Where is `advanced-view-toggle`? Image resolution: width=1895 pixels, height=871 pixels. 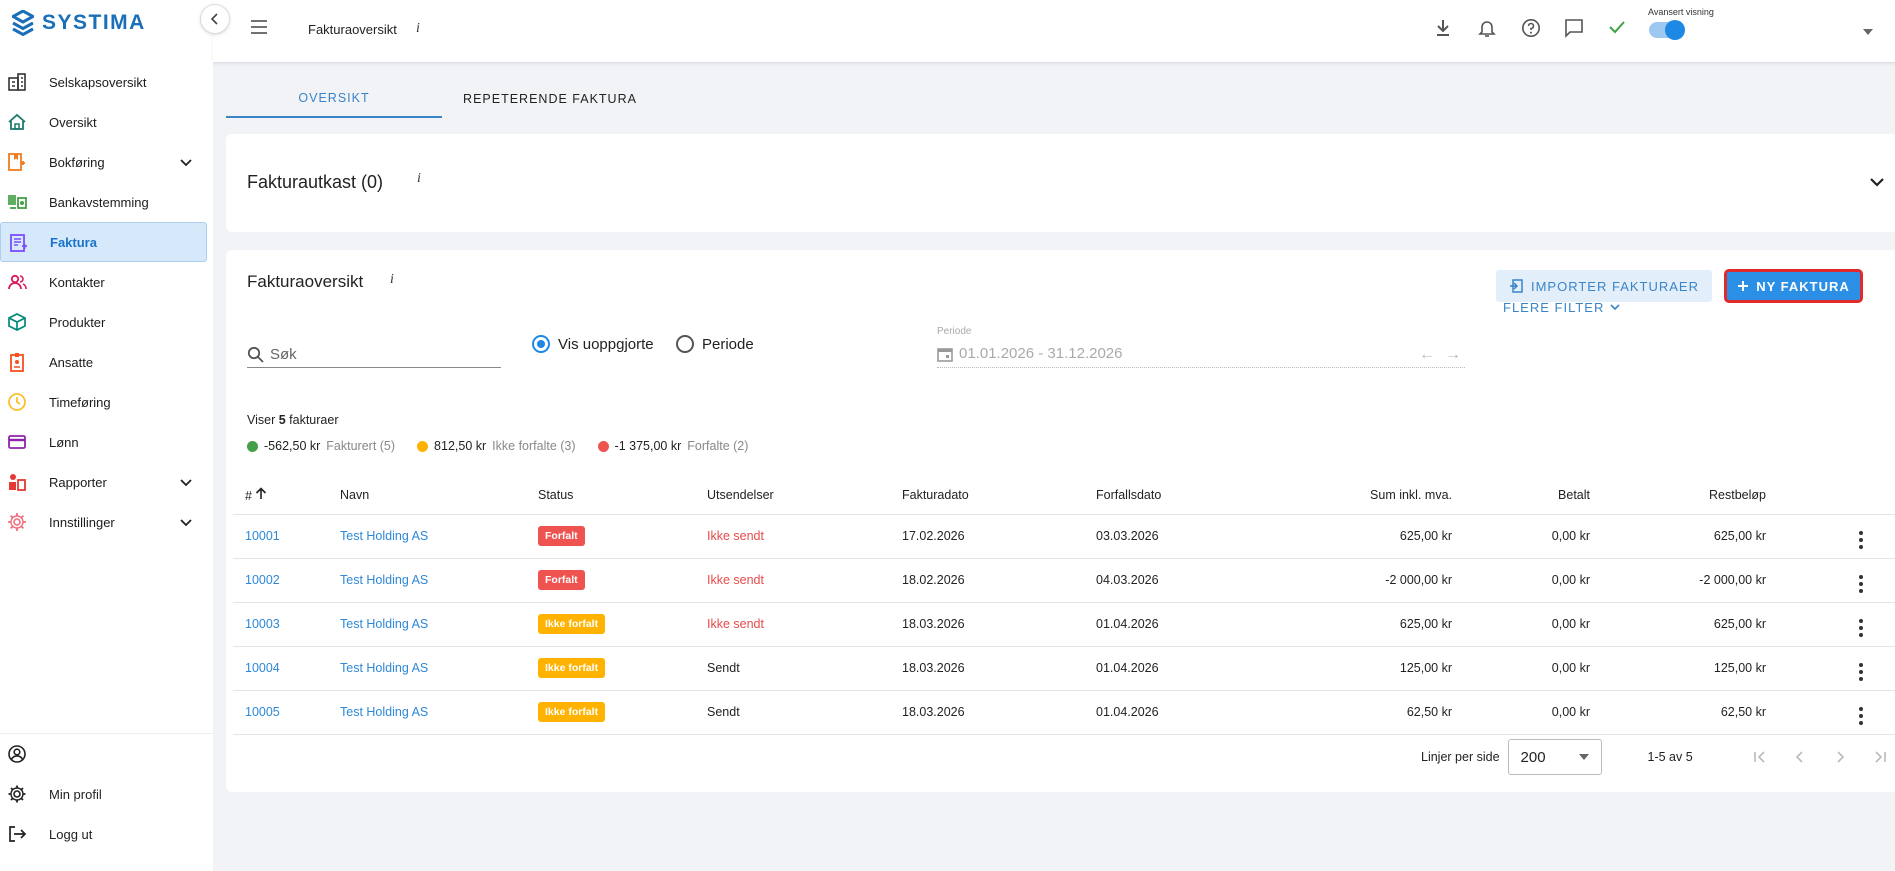
advanced-view-toggle is located at coordinates (1667, 30).